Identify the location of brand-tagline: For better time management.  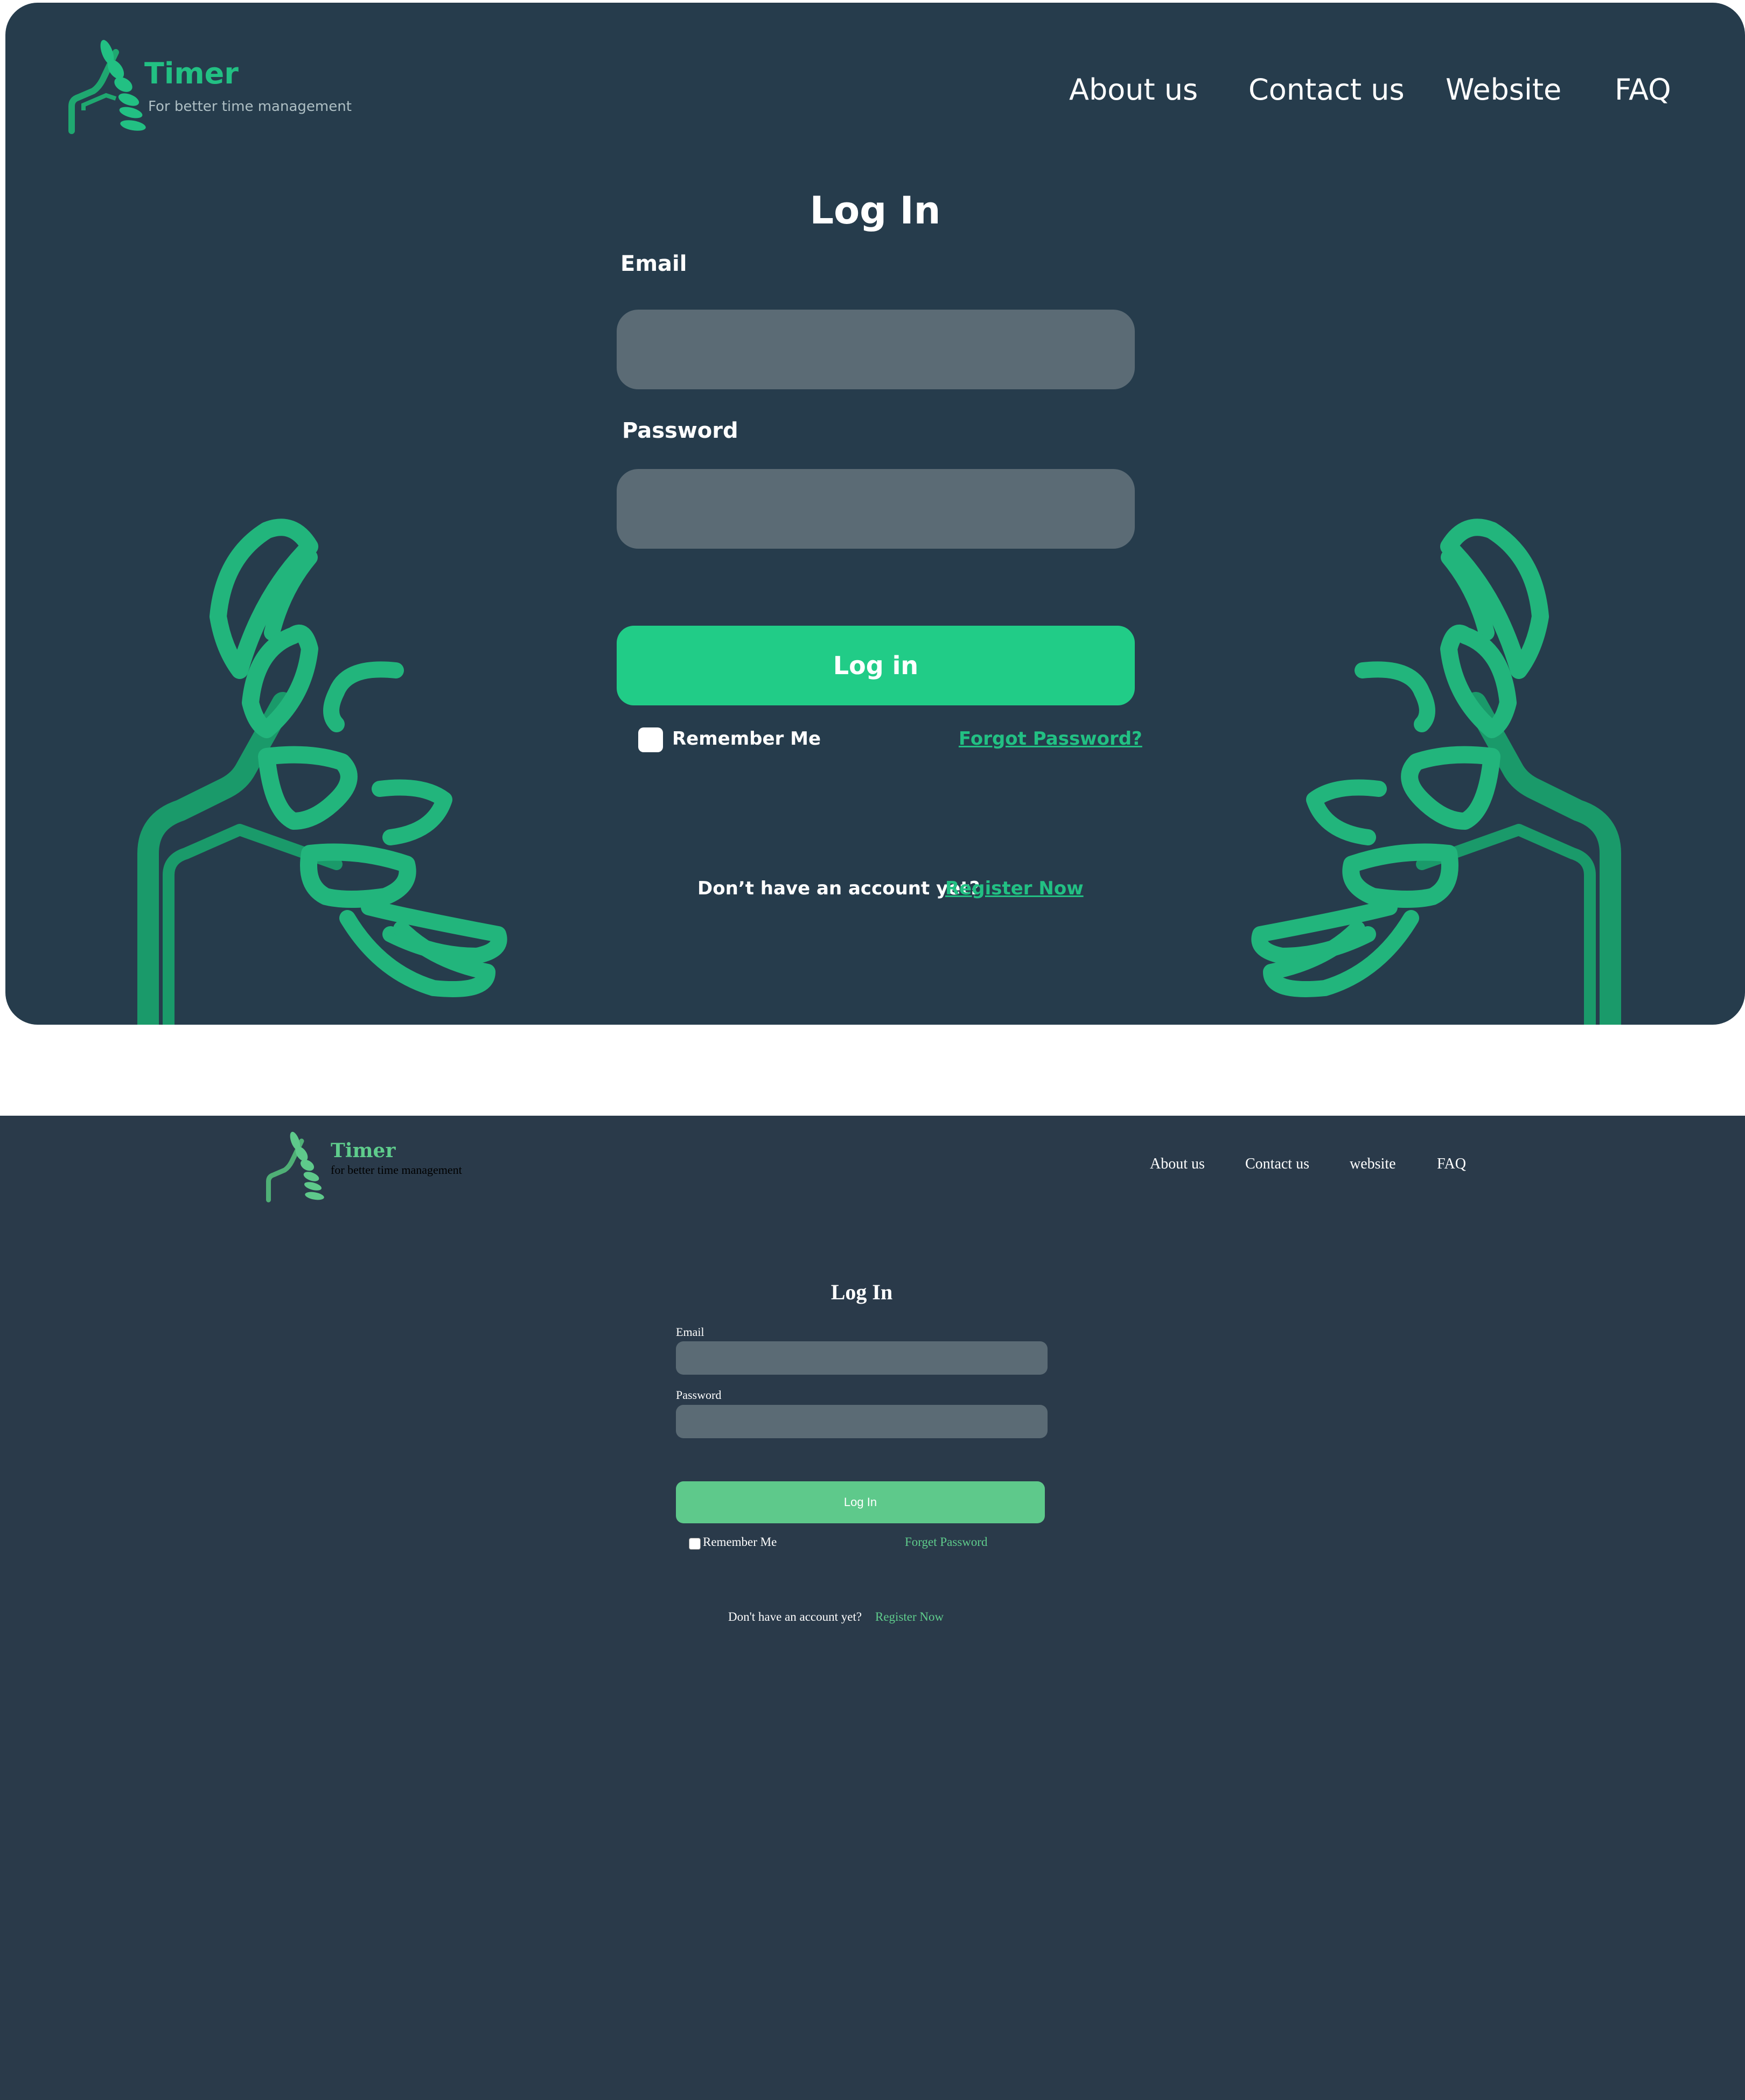
(250, 107).